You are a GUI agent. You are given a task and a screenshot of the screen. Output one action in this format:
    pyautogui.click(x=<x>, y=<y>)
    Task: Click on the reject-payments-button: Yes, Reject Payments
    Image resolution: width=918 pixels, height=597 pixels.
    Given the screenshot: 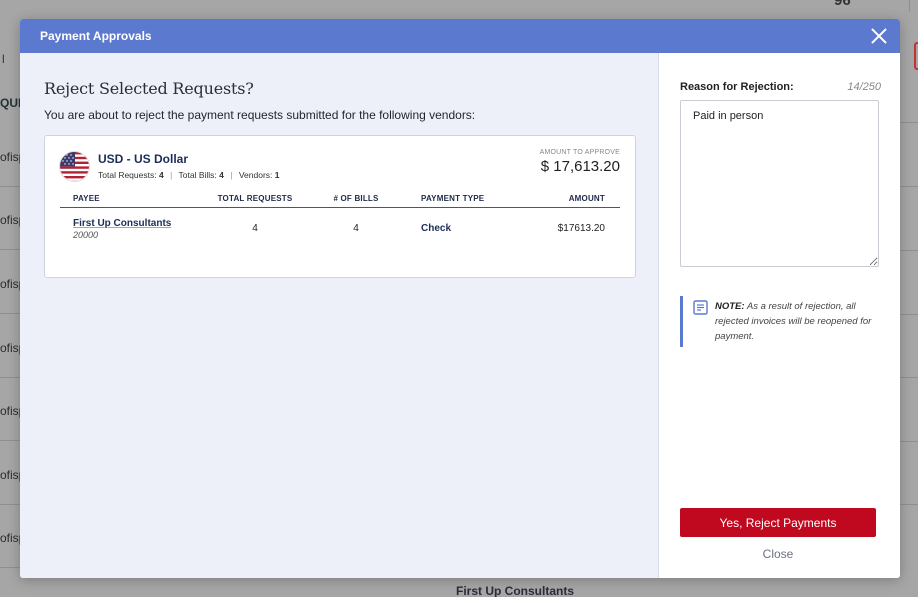 What is the action you would take?
    pyautogui.click(x=778, y=522)
    